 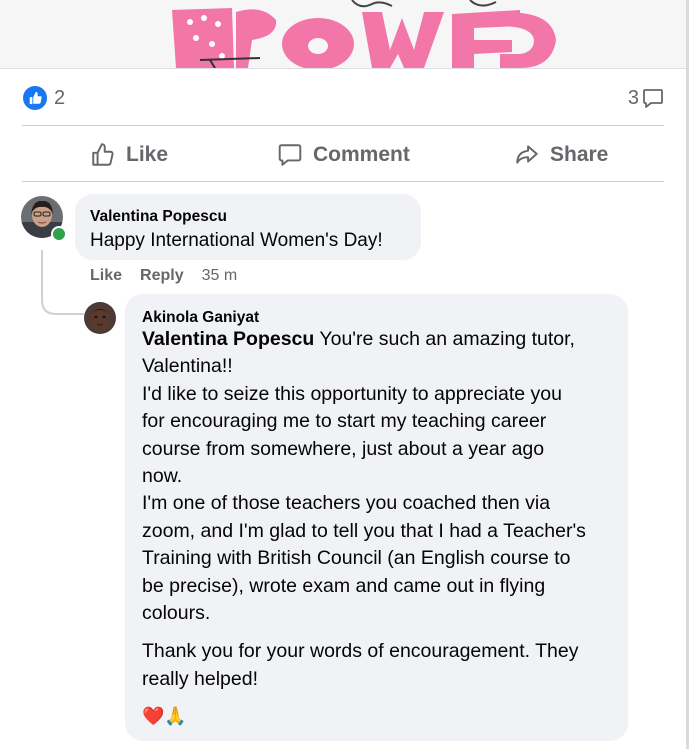 I want to click on share-button-label: Share, so click(x=579, y=154).